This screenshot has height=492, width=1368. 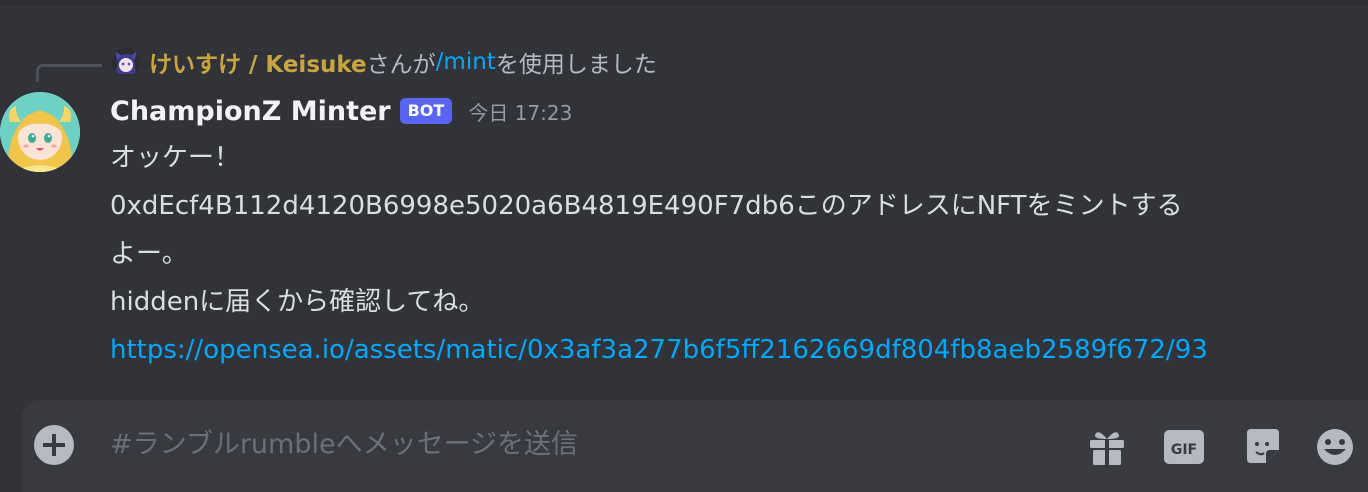 What do you see at coordinates (126, 62) in the screenshot?
I see `reply-user-avatar` at bounding box center [126, 62].